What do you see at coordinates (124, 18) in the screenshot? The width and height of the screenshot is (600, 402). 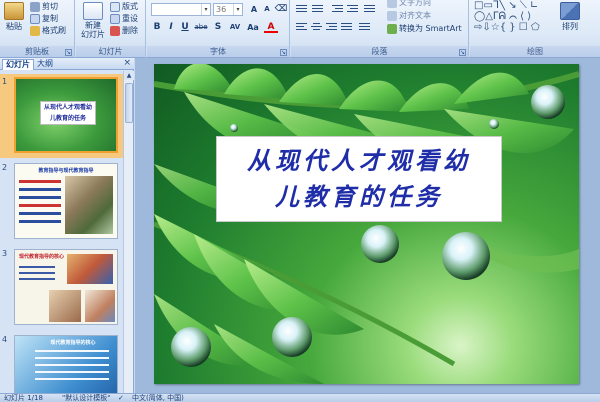 I see `reset-button: 重设` at bounding box center [124, 18].